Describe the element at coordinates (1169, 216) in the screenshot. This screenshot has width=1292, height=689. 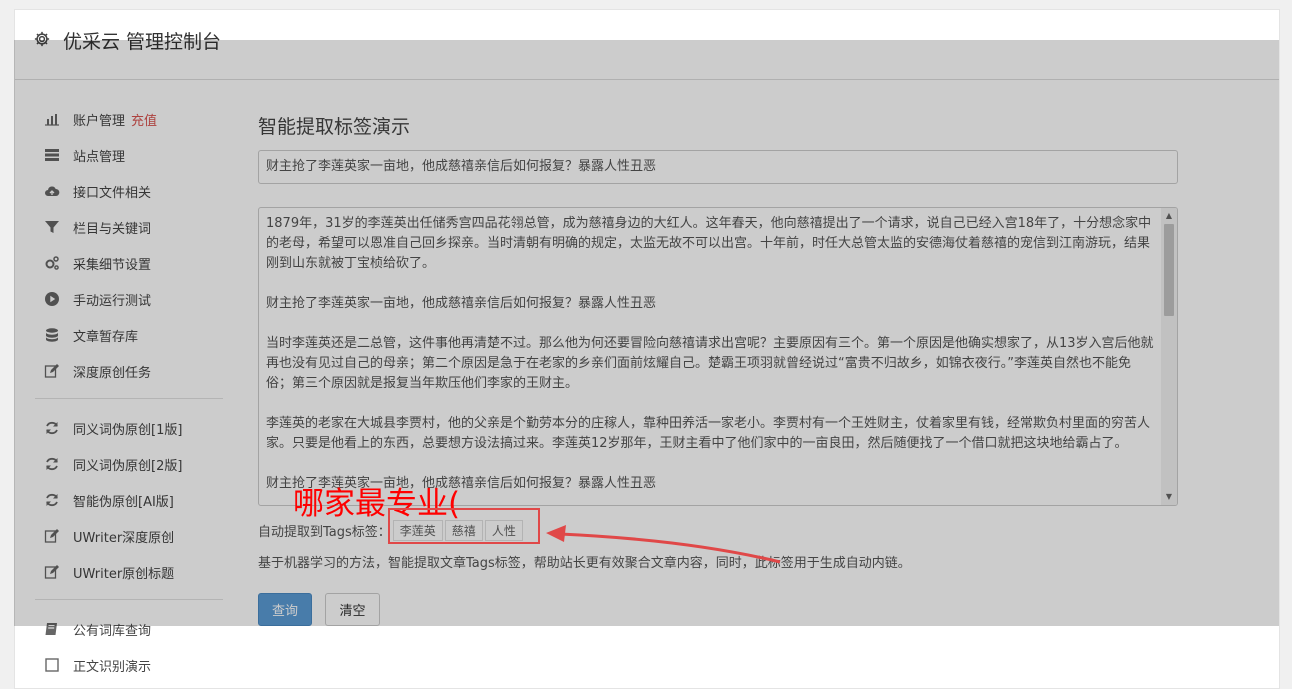
I see `scroll-up-icon: ▲` at that location.